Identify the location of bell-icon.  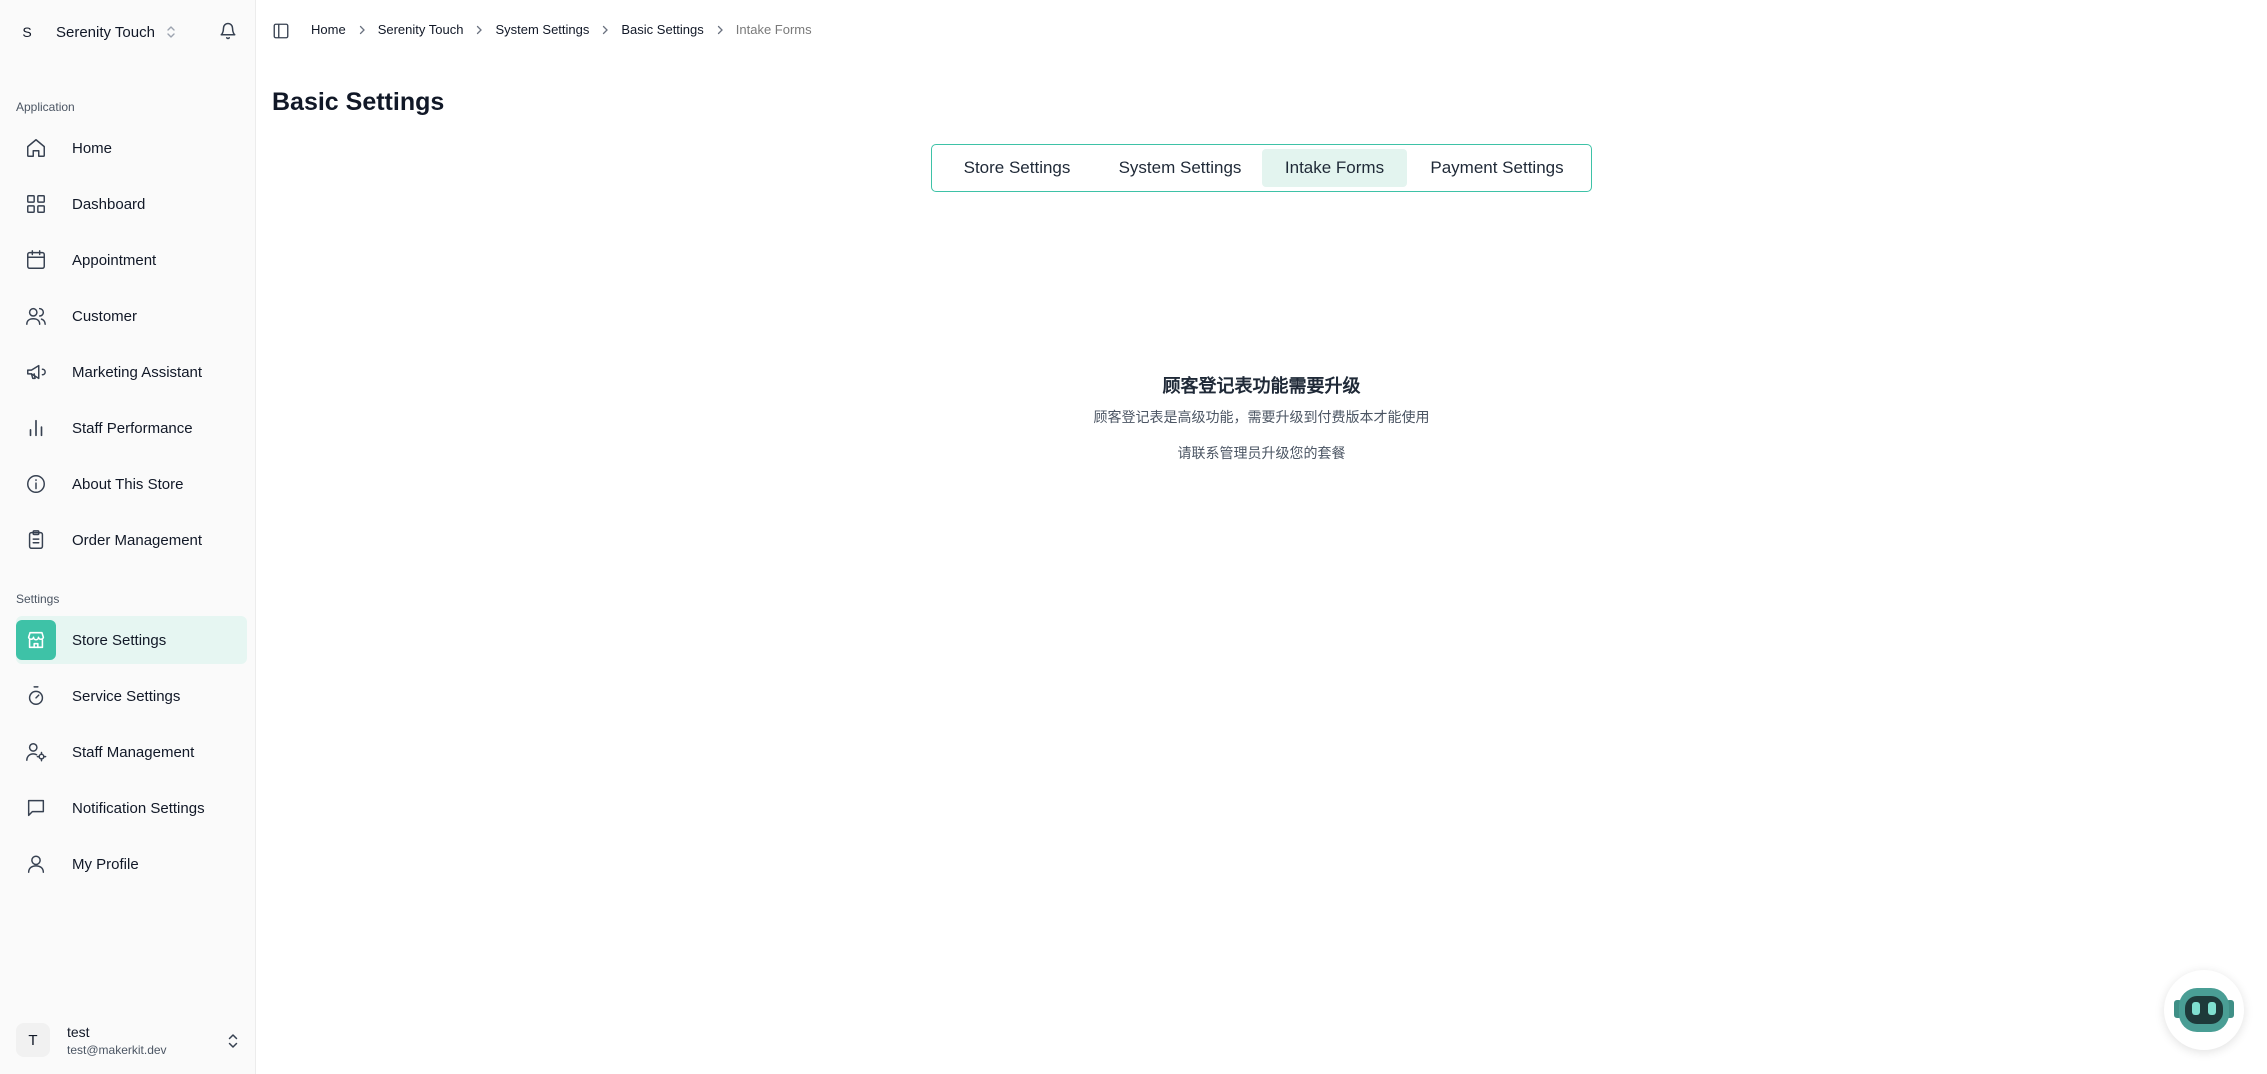
(228, 31).